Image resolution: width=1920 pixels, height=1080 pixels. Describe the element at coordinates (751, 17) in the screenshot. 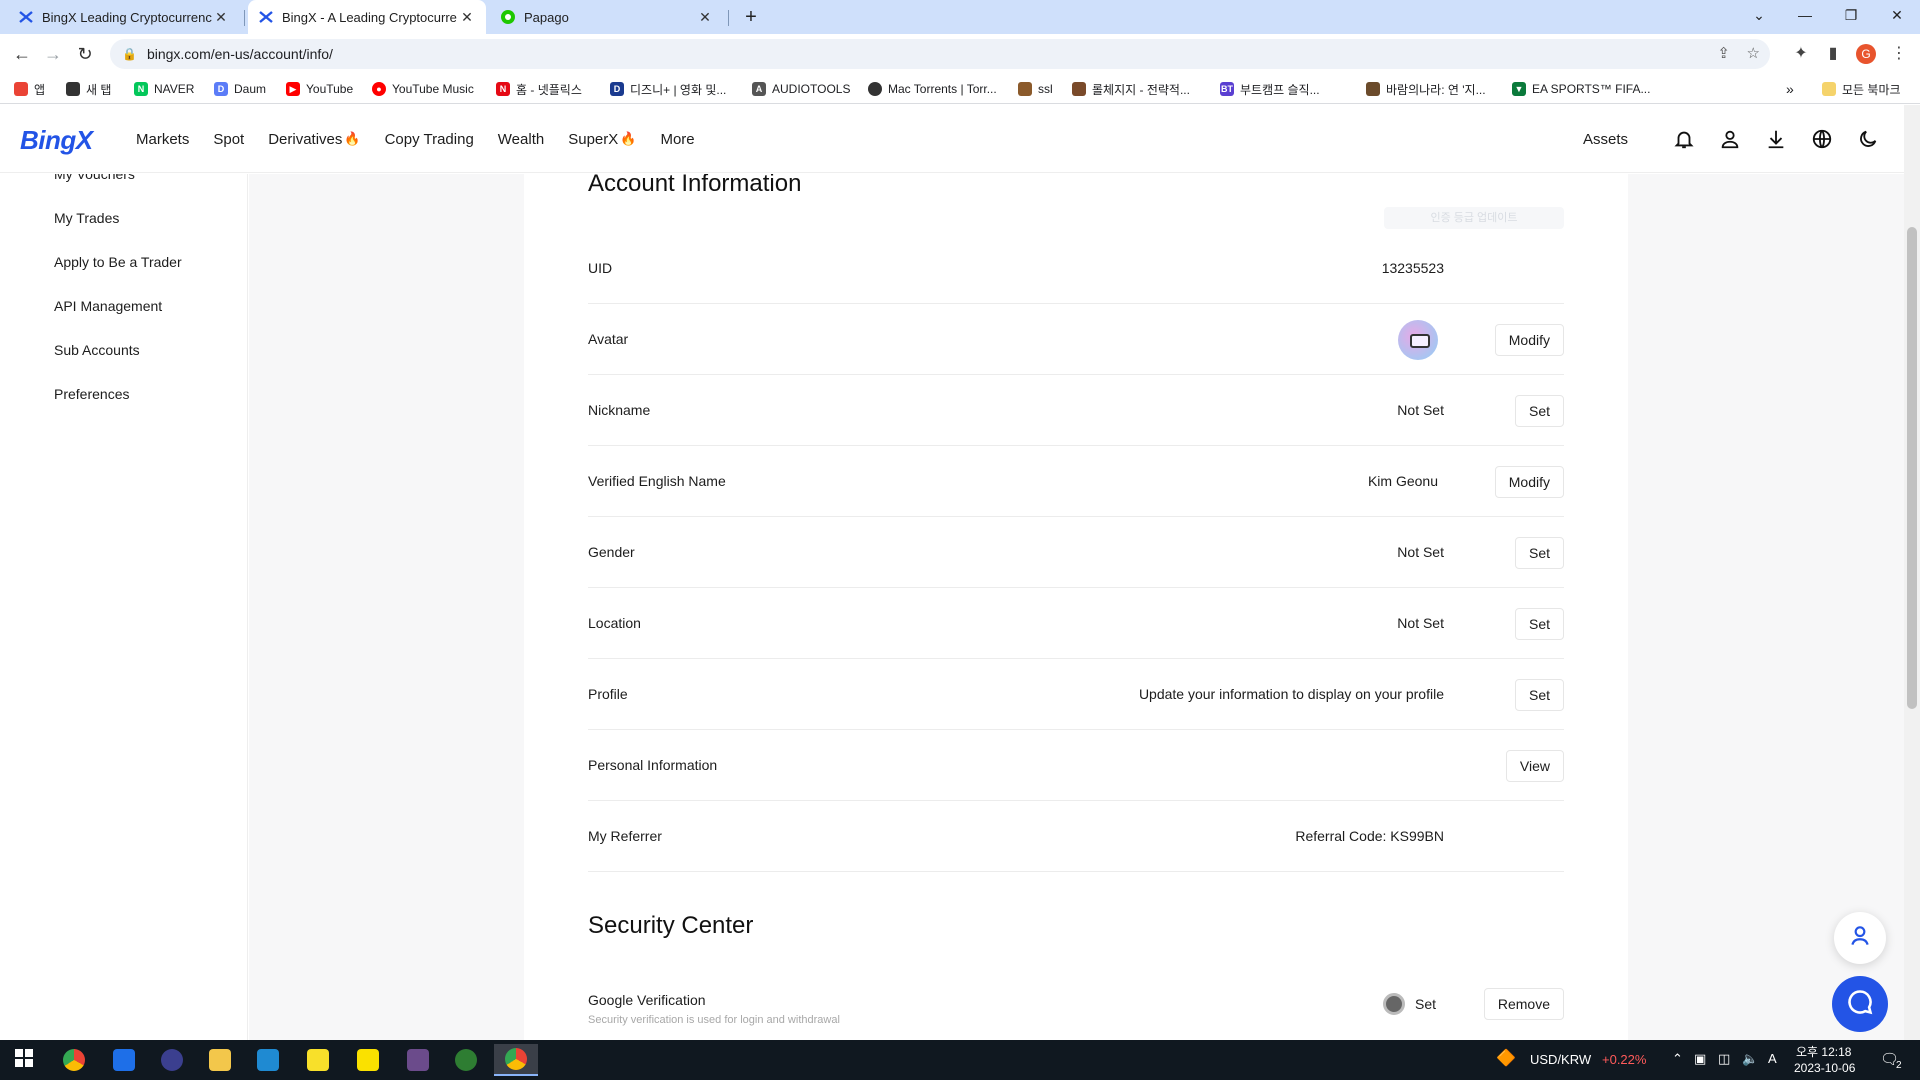

I see `new-tab-button: +` at that location.